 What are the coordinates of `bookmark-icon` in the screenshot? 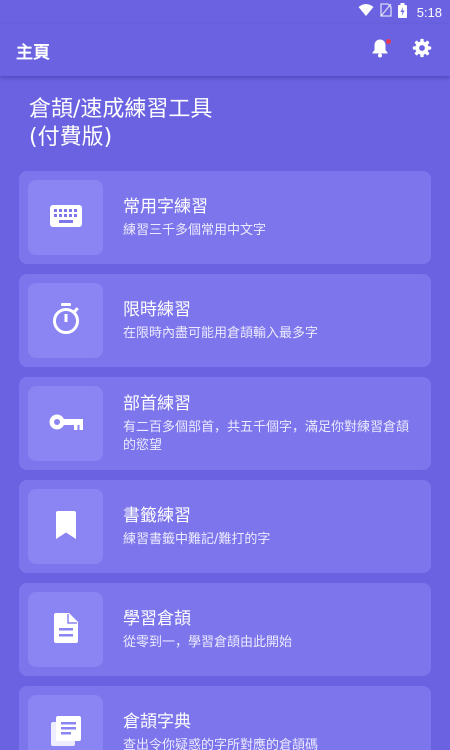 It's located at (65, 526).